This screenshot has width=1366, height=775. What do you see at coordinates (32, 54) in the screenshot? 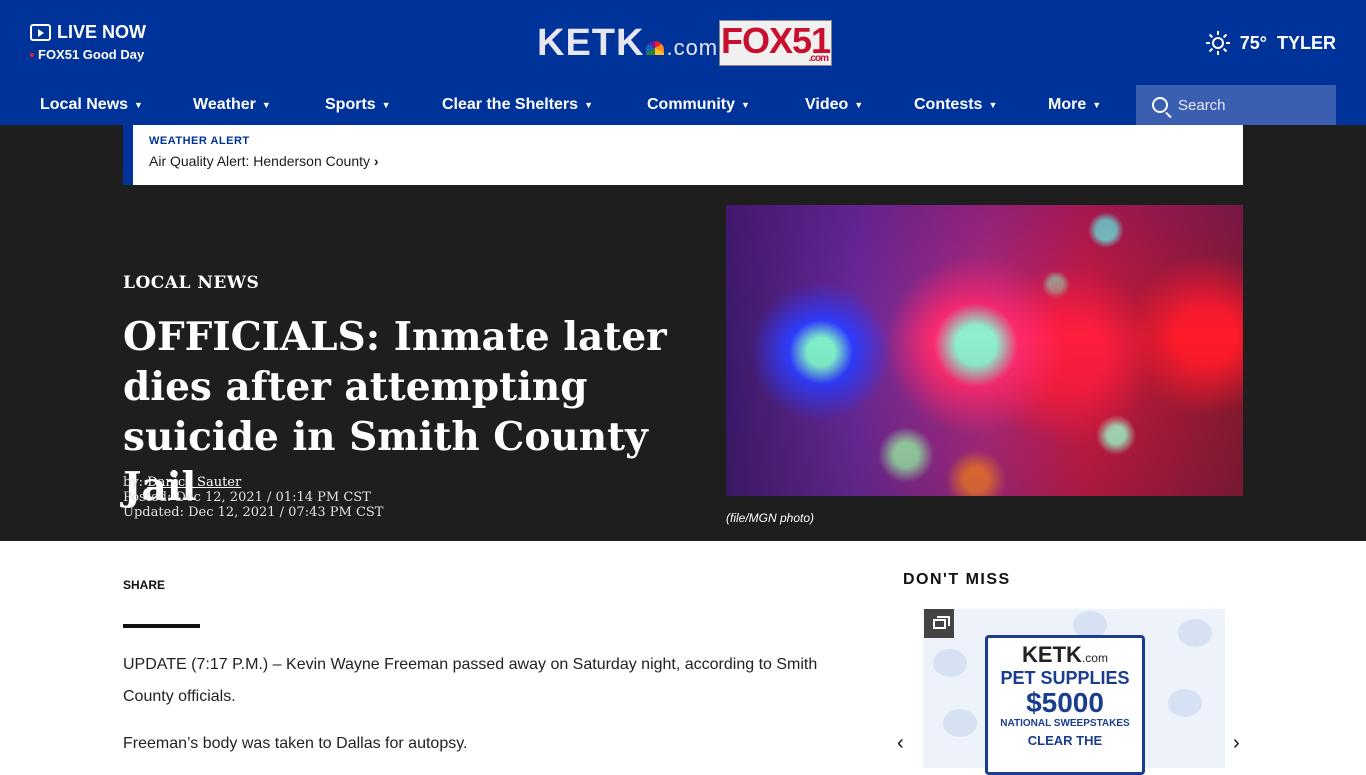
I see `live-dot-icon` at bounding box center [32, 54].